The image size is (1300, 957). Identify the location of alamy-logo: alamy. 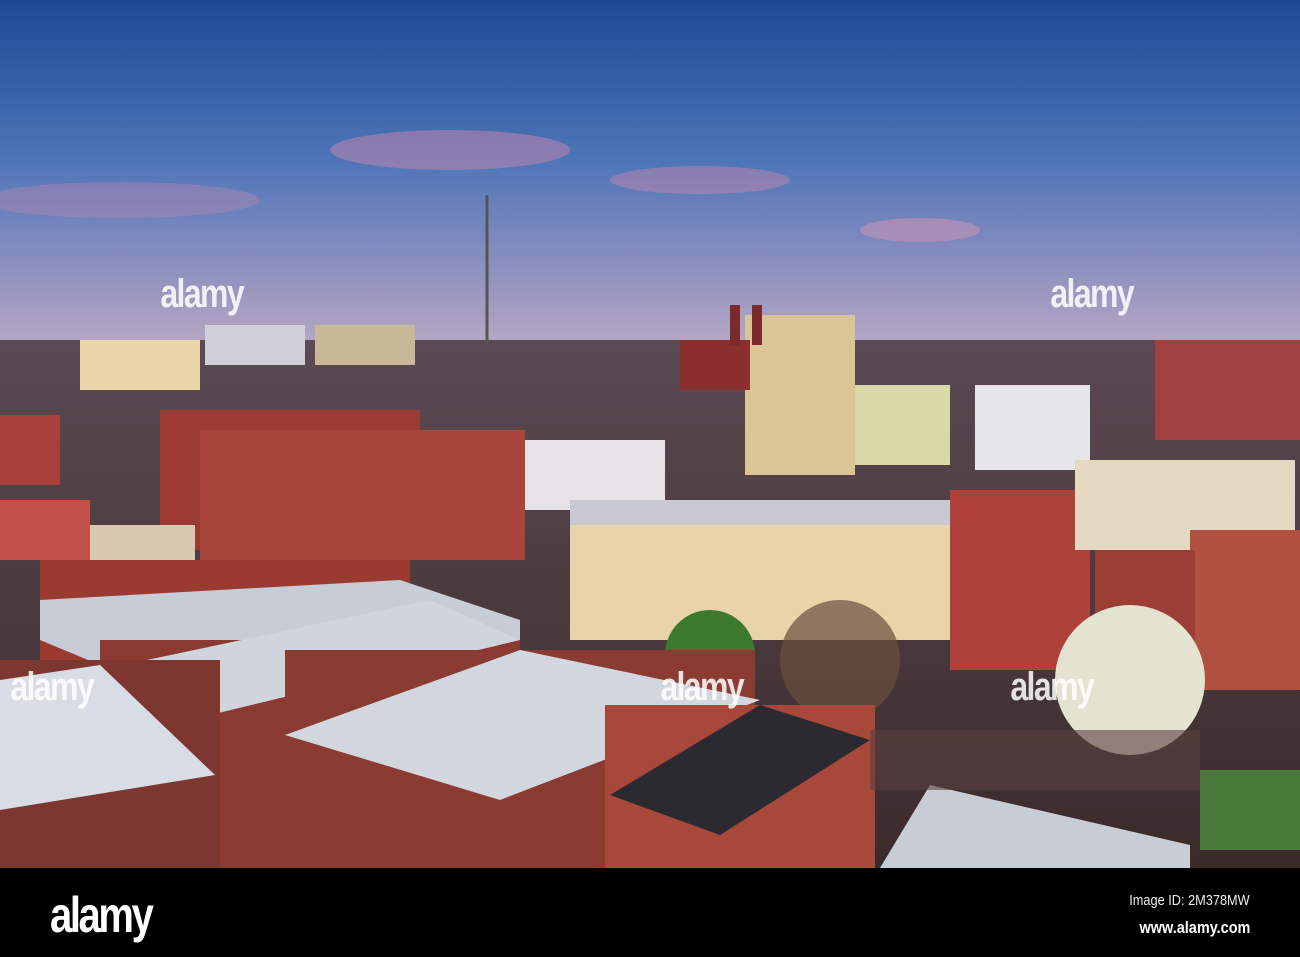
(102, 915).